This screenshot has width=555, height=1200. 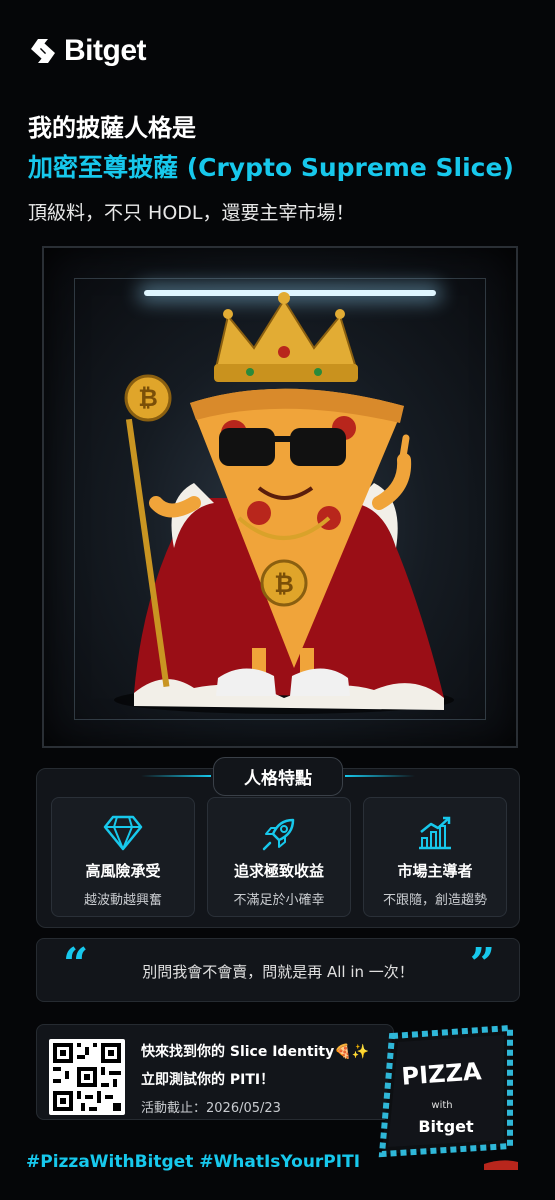 What do you see at coordinates (191, 213) in the screenshot?
I see `personality-tagline: 頂級料，不只 HODL，還要主宰市場！` at bounding box center [191, 213].